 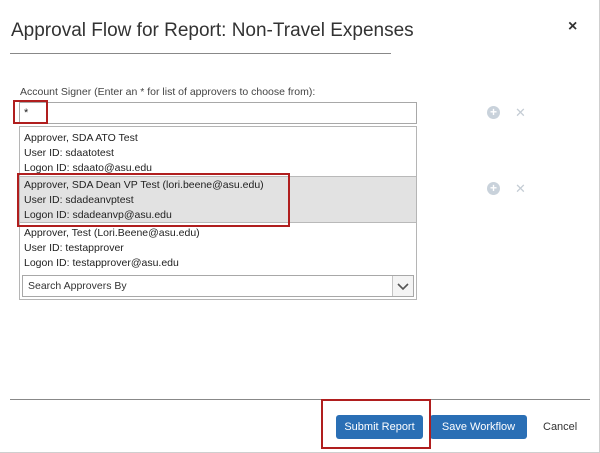 What do you see at coordinates (79, 200) in the screenshot?
I see `approver-user-id: User ID: sdadeanvptest` at bounding box center [79, 200].